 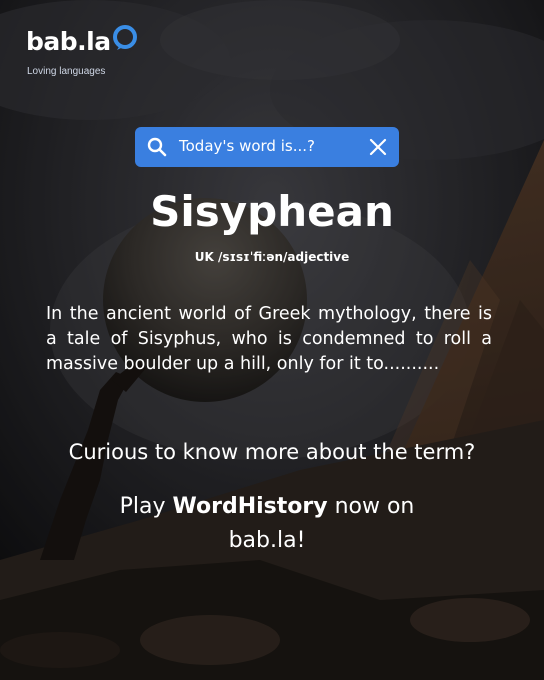 I want to click on speech-bubble-icon, so click(x=125, y=37).